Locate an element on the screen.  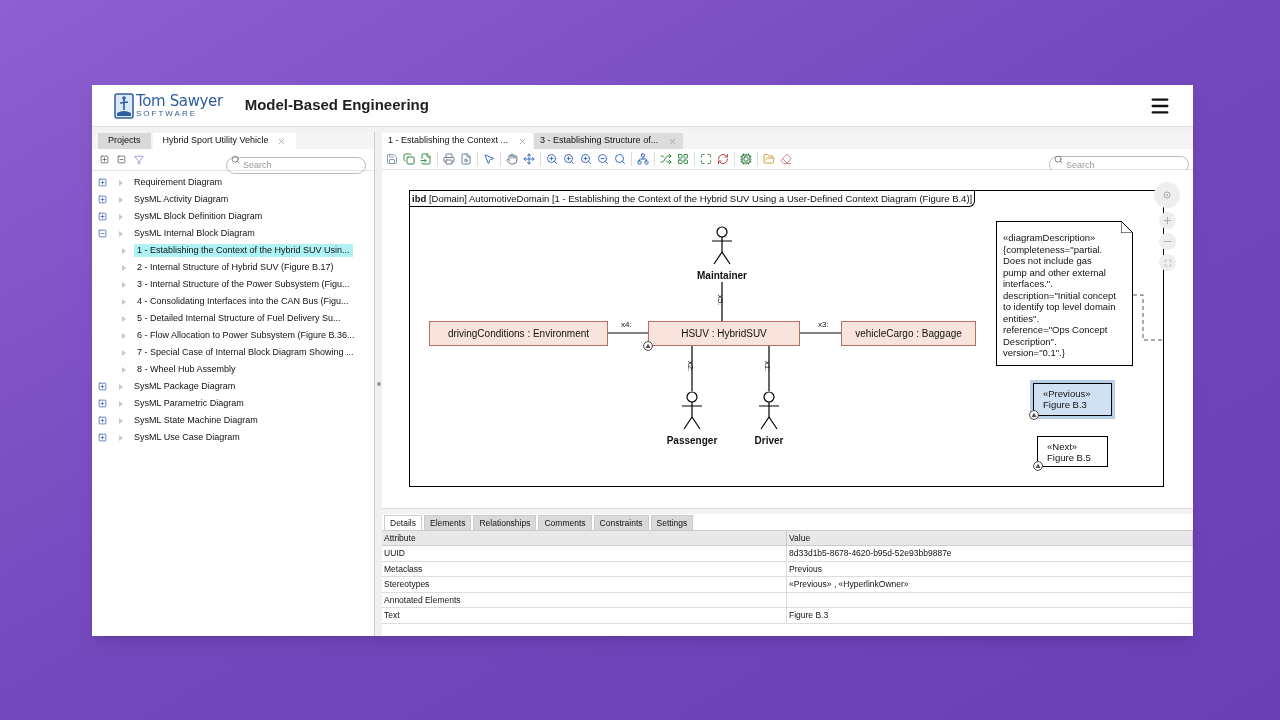
copy-icon is located at coordinates (409, 159).